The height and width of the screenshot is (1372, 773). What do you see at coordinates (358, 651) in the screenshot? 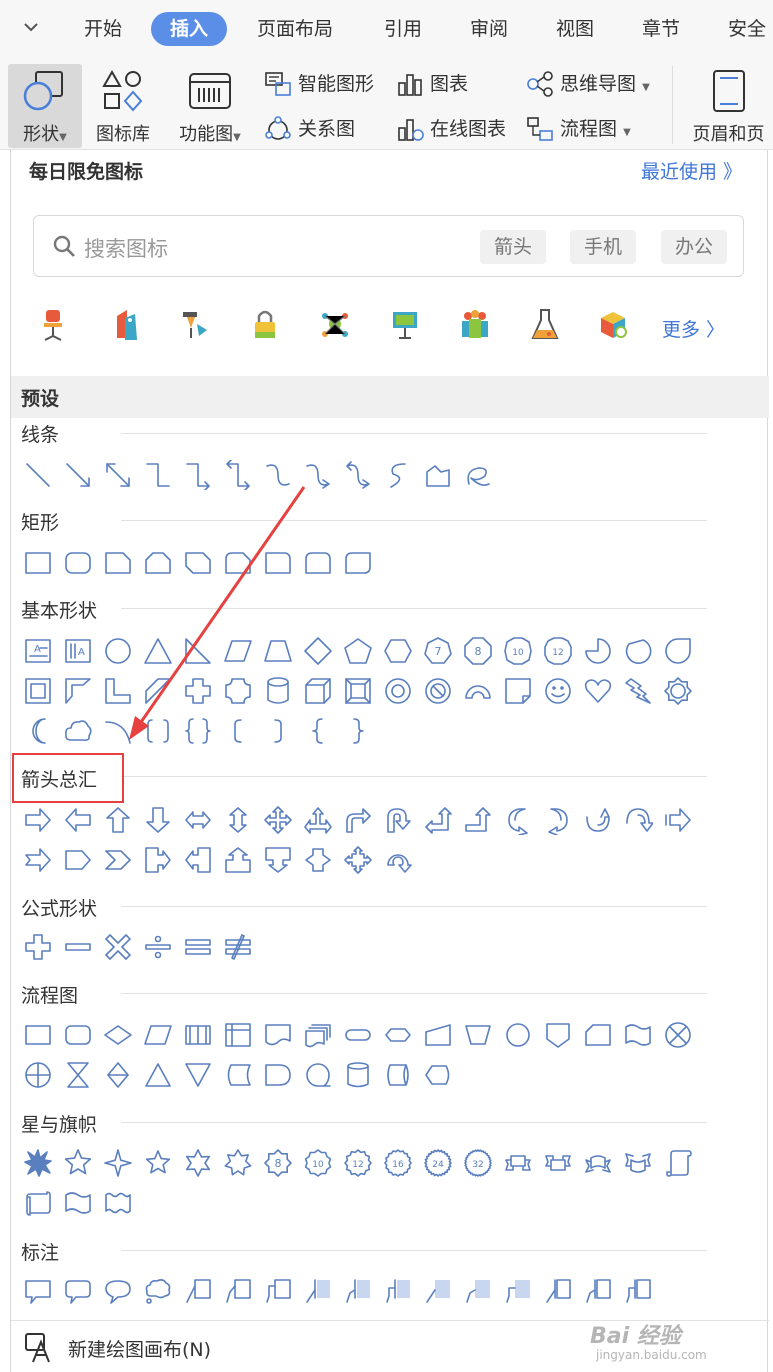
I see `pentagon-shape` at bounding box center [358, 651].